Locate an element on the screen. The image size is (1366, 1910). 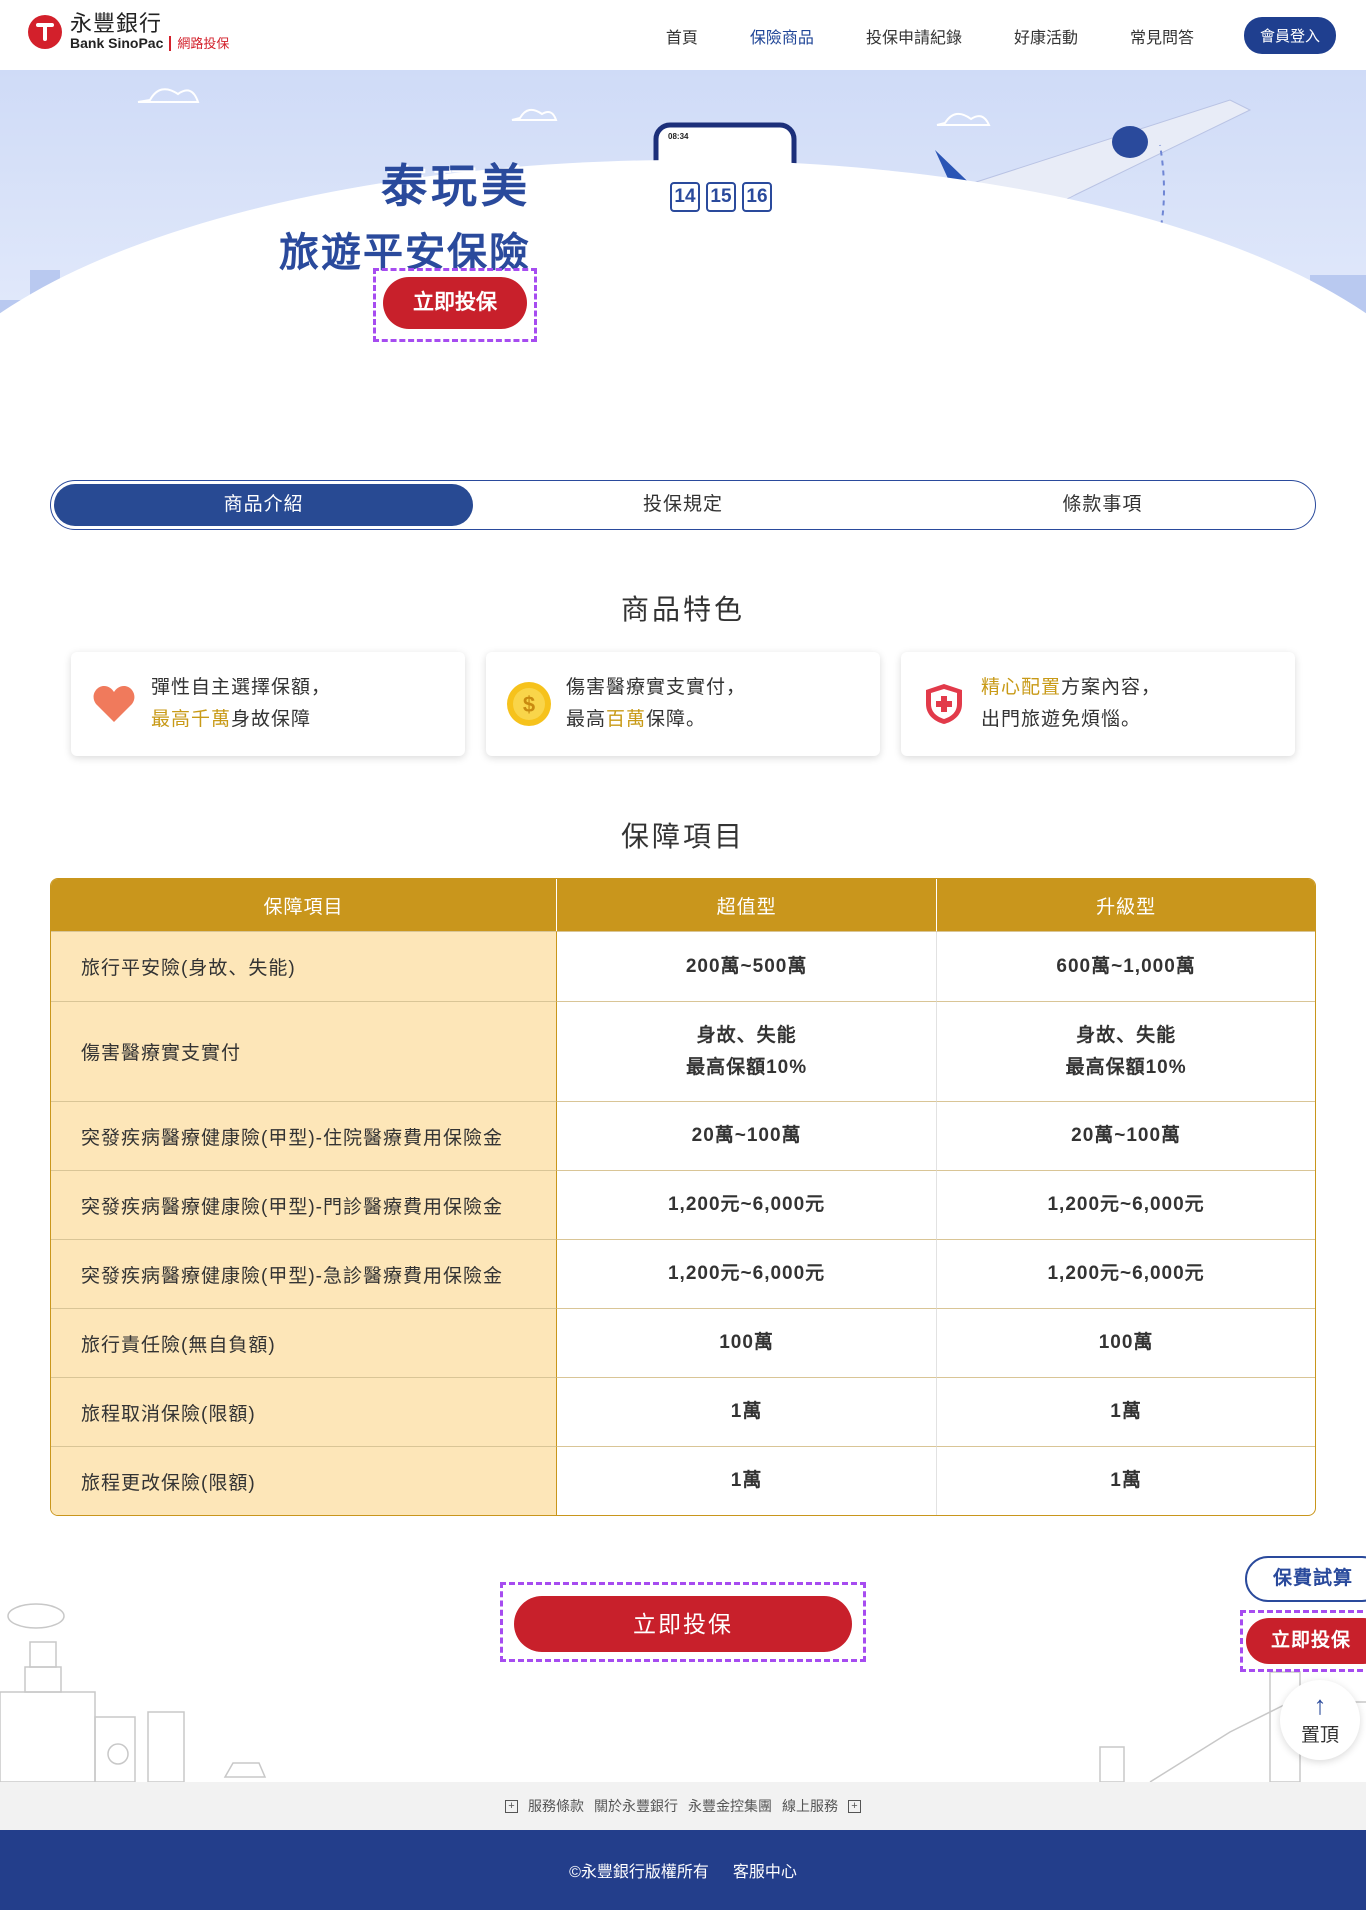
table-row: 旅程更改保險(限額) 1萬 1萬 is located at coordinates (683, 1480).